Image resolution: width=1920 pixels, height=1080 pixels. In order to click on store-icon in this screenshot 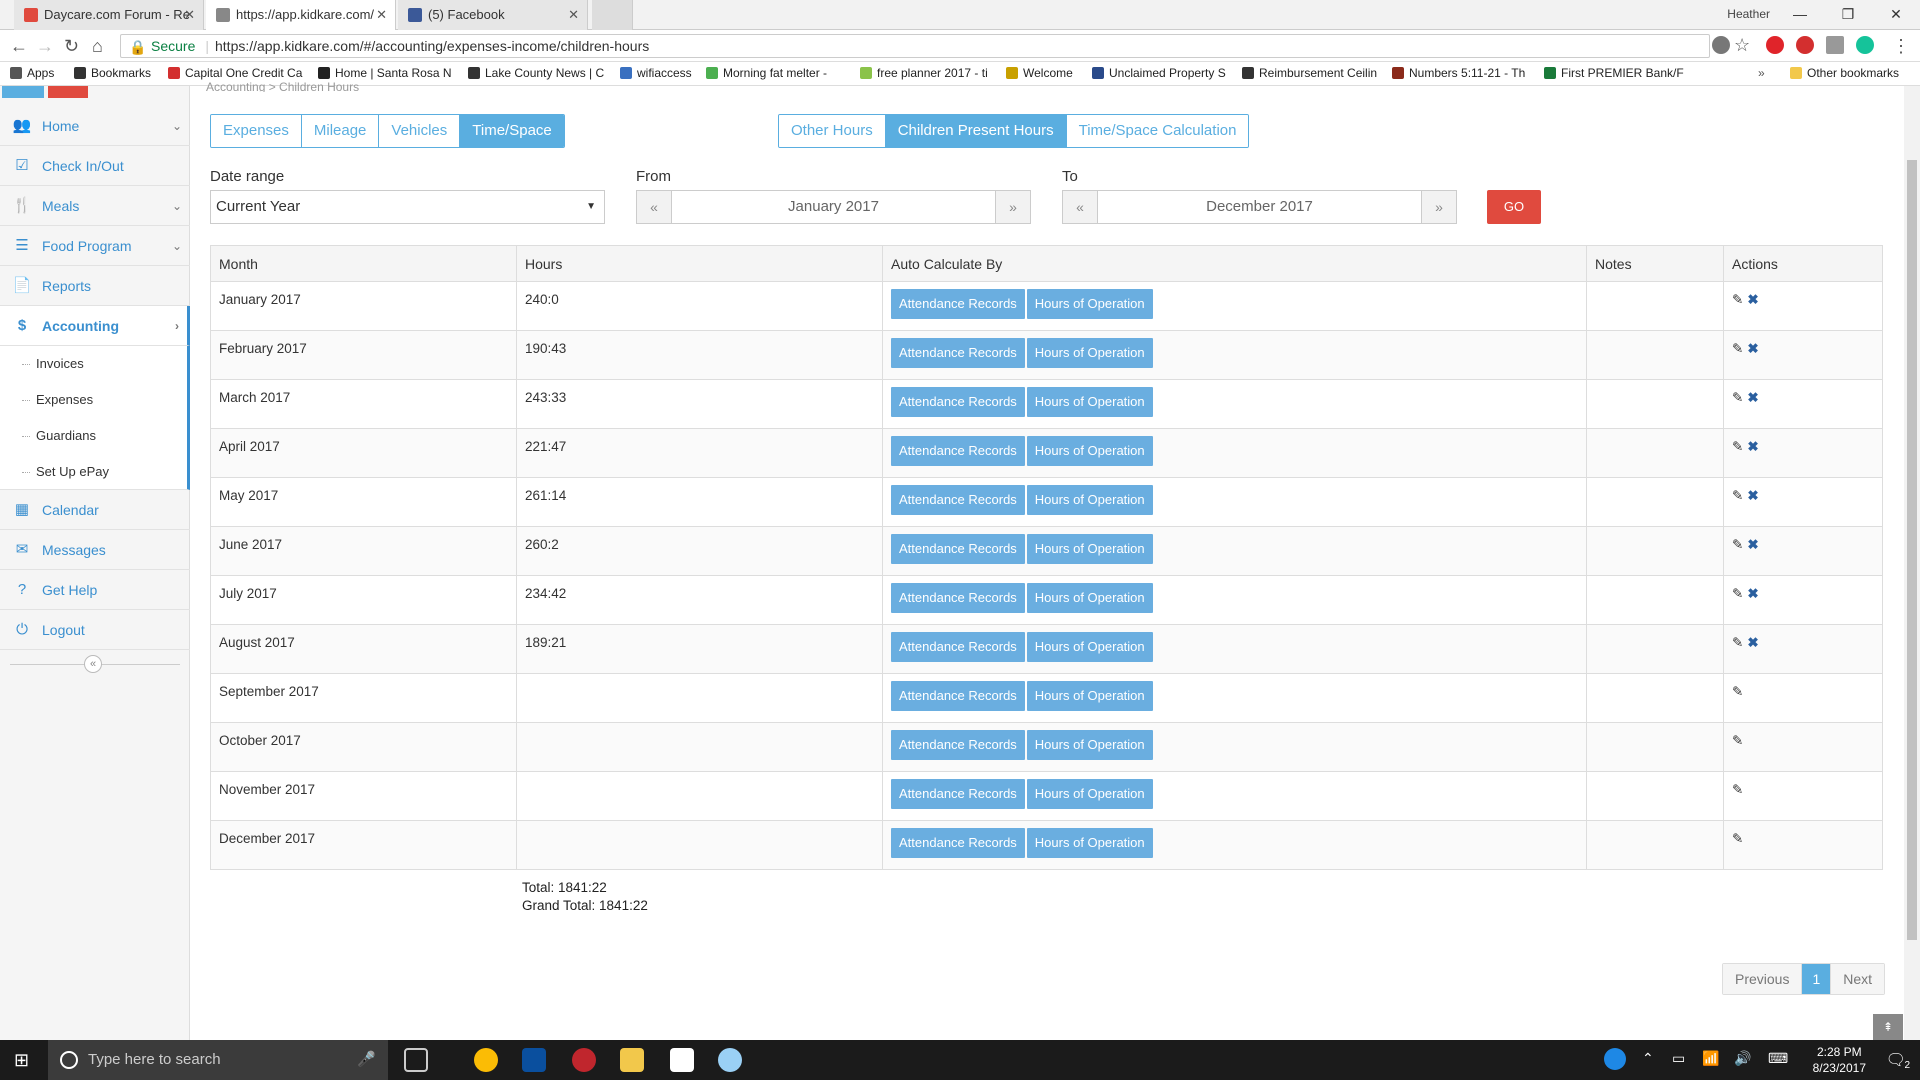, I will do `click(682, 1060)`.